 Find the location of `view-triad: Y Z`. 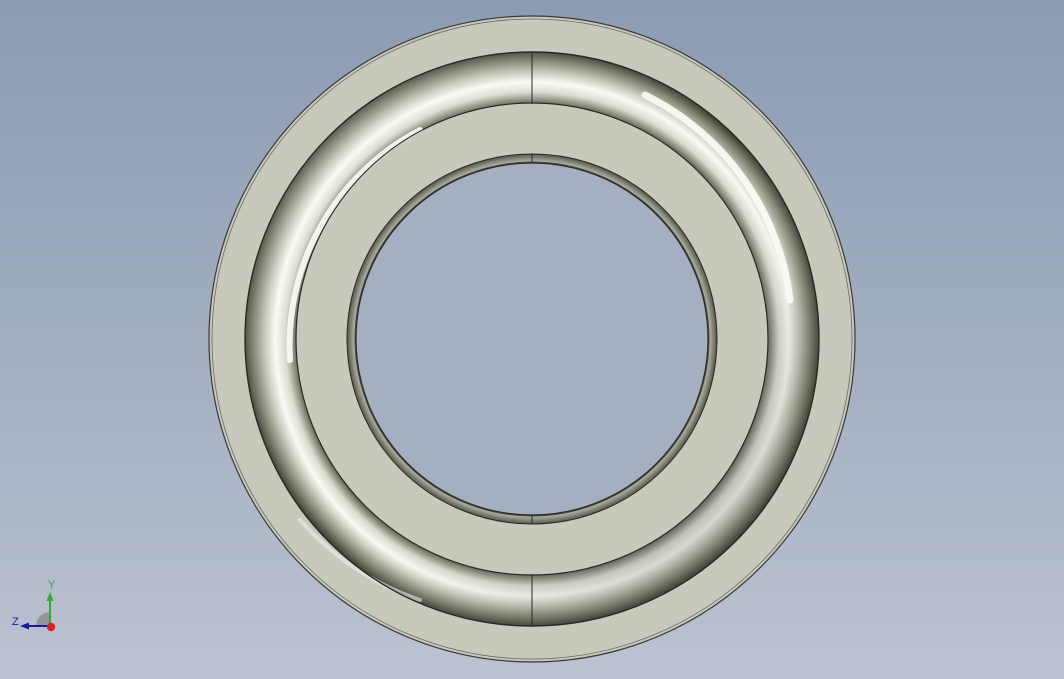

view-triad: Y Z is located at coordinates (38, 608).